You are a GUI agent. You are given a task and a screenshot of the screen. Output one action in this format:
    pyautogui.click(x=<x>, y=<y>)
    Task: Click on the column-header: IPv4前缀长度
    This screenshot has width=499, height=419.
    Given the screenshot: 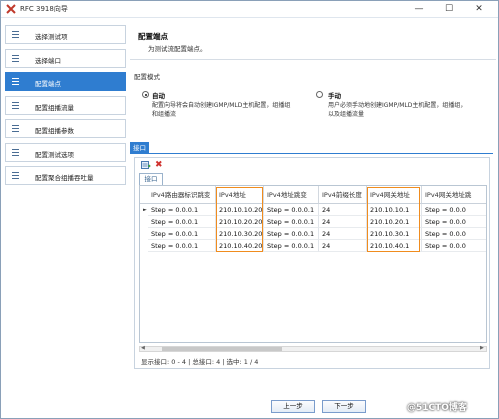 What is the action you would take?
    pyautogui.click(x=343, y=195)
    